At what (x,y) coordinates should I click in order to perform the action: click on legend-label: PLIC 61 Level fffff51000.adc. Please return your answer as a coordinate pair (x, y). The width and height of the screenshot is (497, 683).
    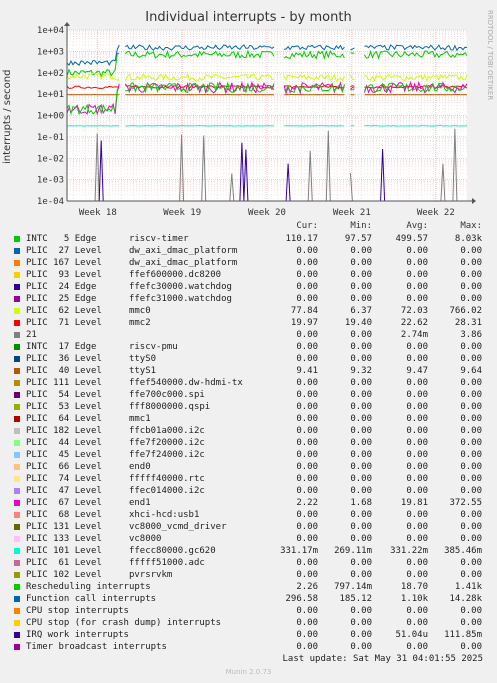
    Looking at the image, I should click on (115, 563).